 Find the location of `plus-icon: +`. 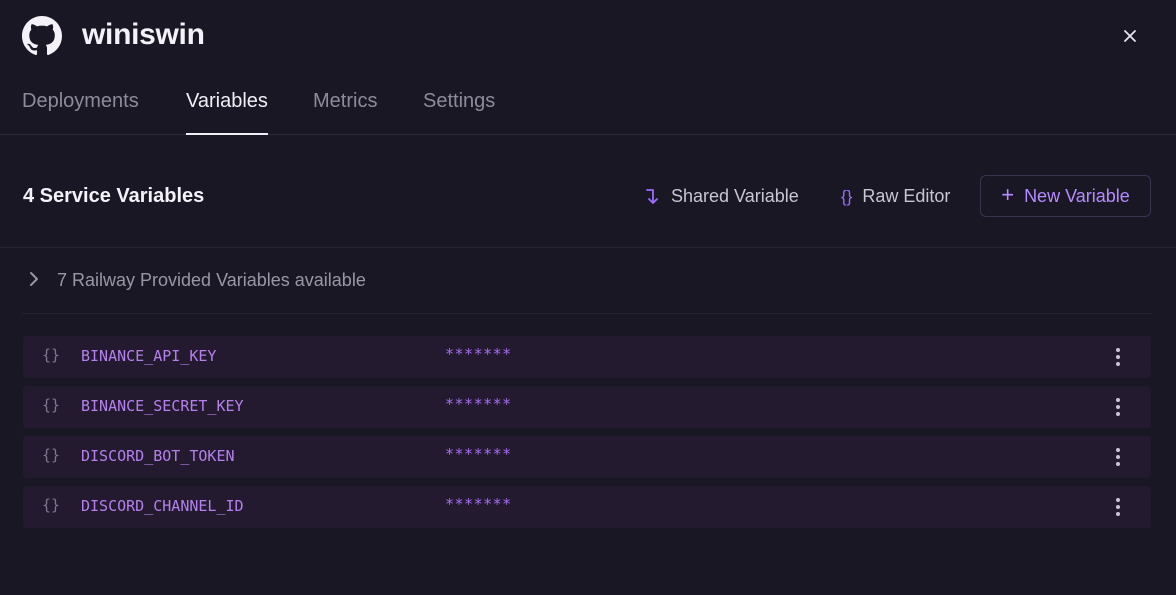

plus-icon: + is located at coordinates (1008, 194).